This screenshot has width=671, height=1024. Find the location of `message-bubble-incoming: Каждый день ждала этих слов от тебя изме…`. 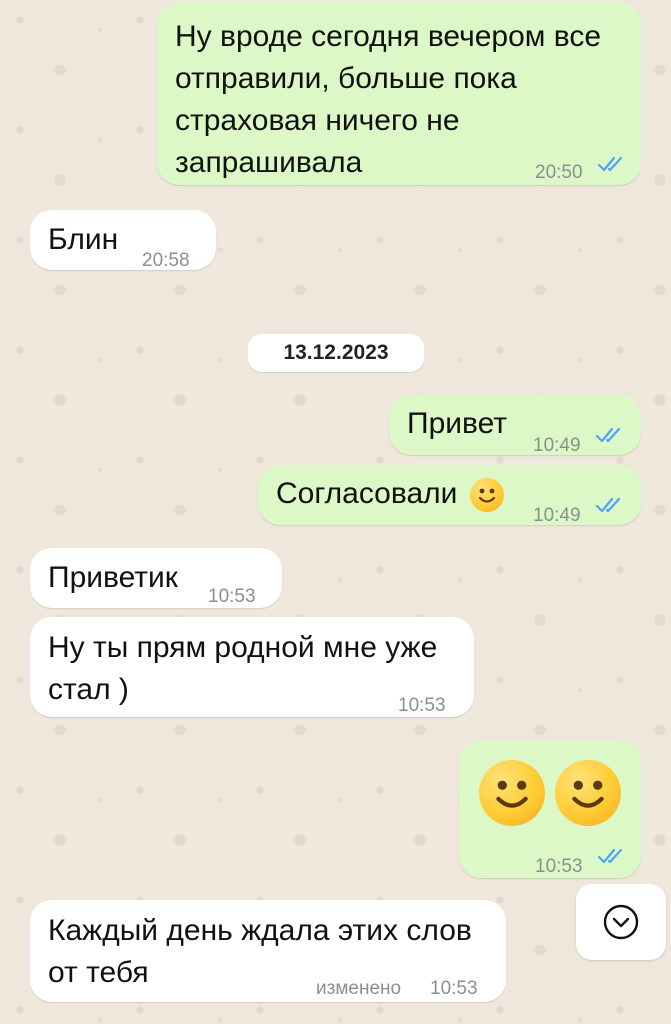

message-bubble-incoming: Каждый день ждала этих слов от тебя изме… is located at coordinates (268, 951).